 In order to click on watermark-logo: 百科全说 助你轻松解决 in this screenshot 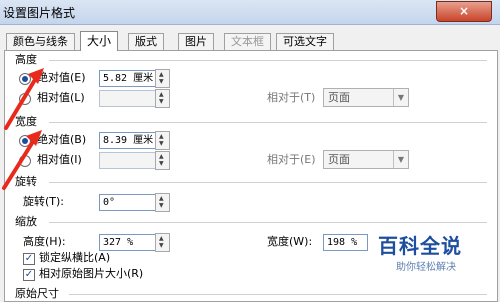, I will do `click(428, 254)`.